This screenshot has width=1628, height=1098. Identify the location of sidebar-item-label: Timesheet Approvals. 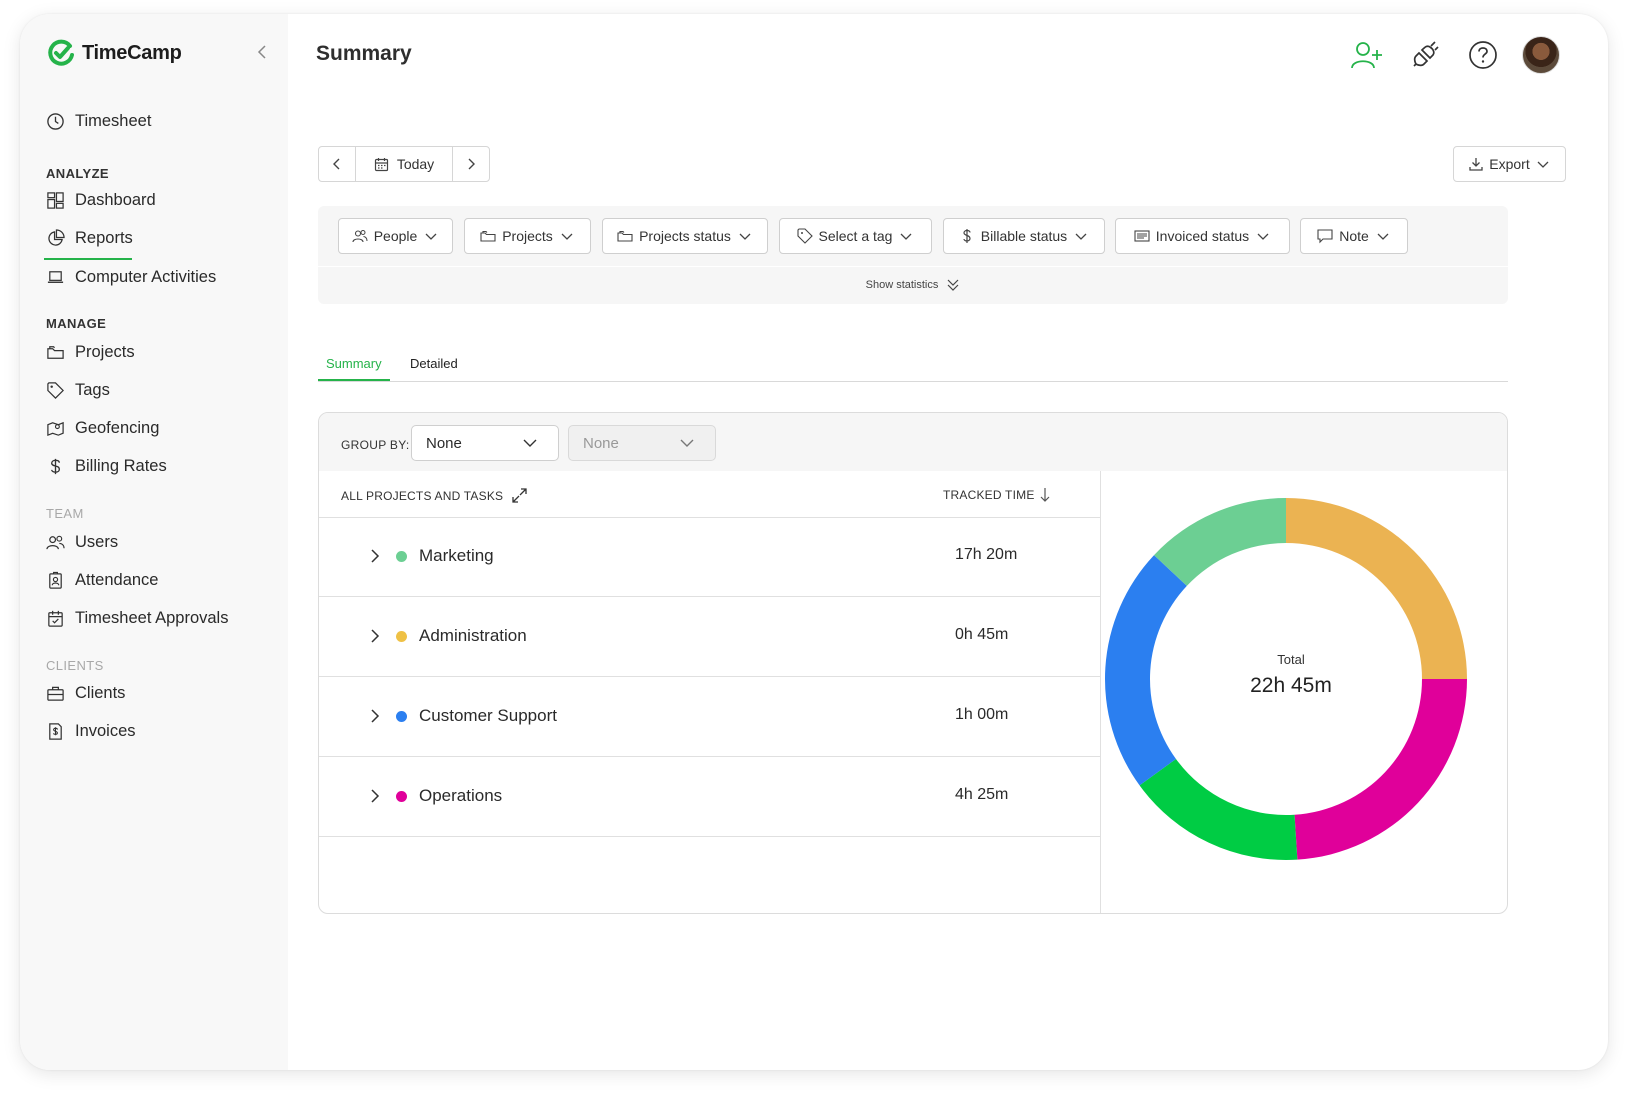
(152, 618).